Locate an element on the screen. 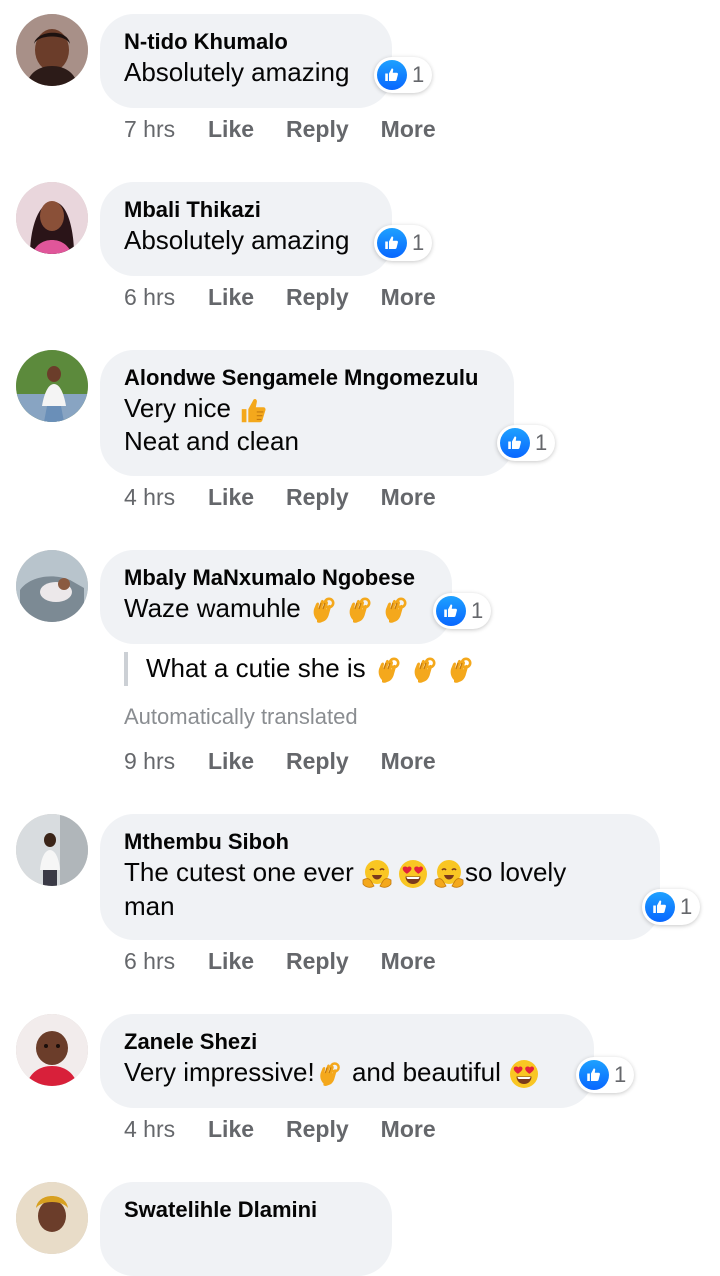  commenter-name: Mthembu Siboh is located at coordinates (380, 842).